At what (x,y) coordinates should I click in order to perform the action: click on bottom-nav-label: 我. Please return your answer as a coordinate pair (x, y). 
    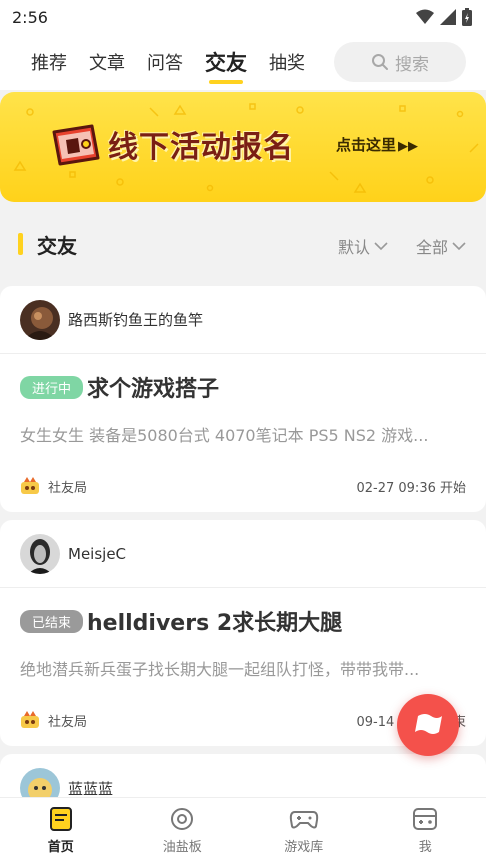
    Looking at the image, I should click on (425, 847).